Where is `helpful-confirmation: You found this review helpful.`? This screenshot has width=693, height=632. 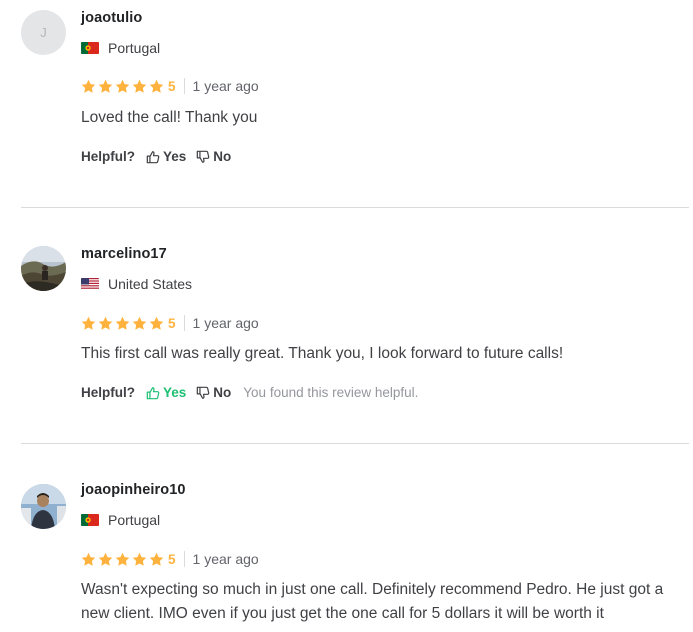
helpful-confirmation: You found this review helpful. is located at coordinates (331, 392).